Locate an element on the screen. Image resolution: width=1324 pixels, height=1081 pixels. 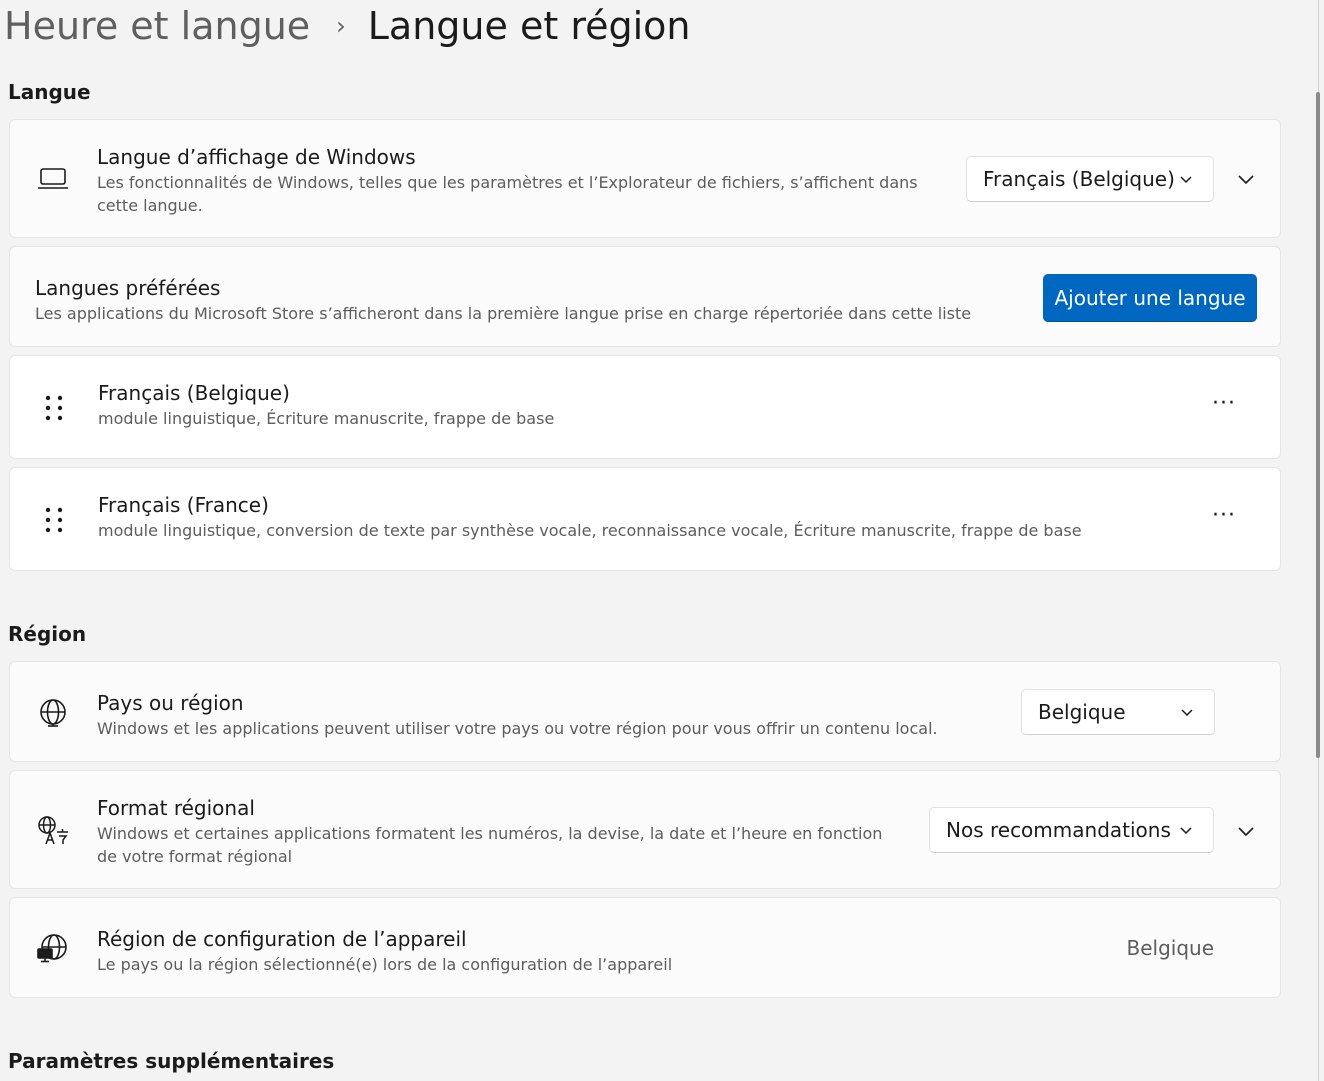
language-item-name: Français (France) is located at coordinates (183, 505).